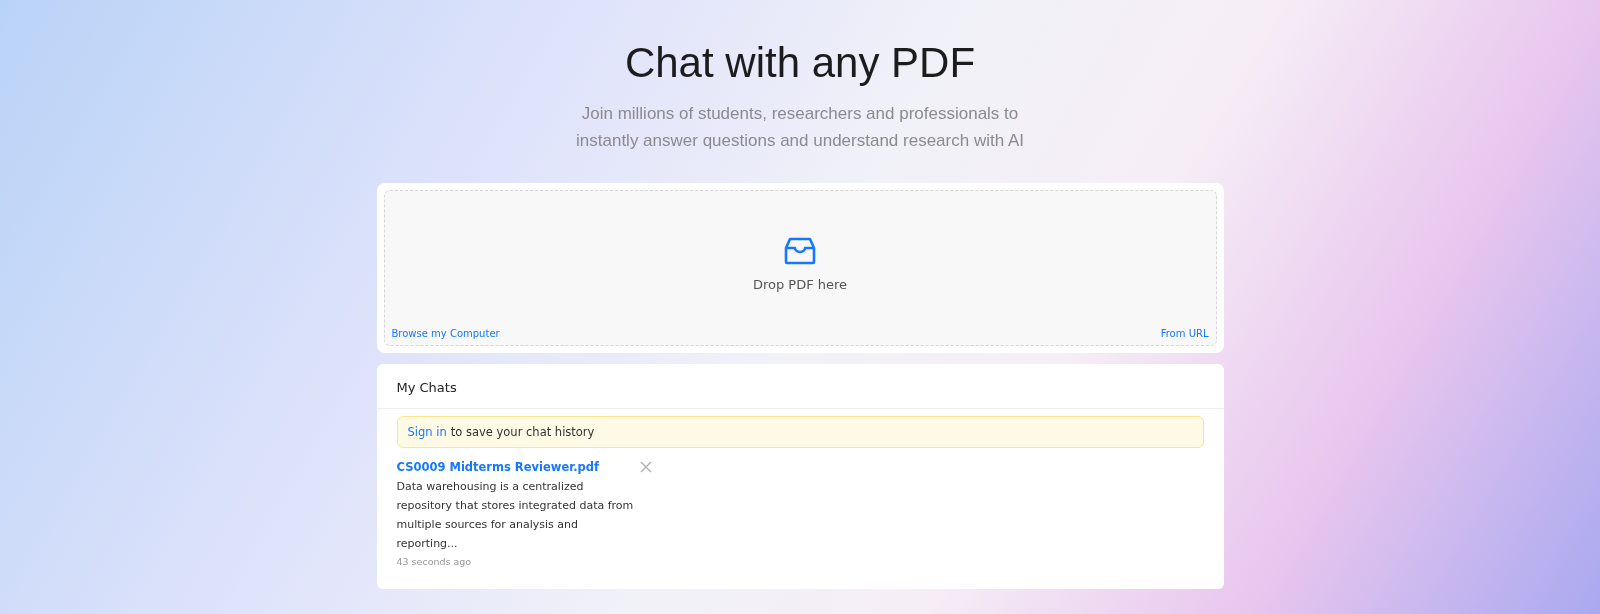 This screenshot has width=1600, height=614. I want to click on sign-in-link: Sign in, so click(427, 432).